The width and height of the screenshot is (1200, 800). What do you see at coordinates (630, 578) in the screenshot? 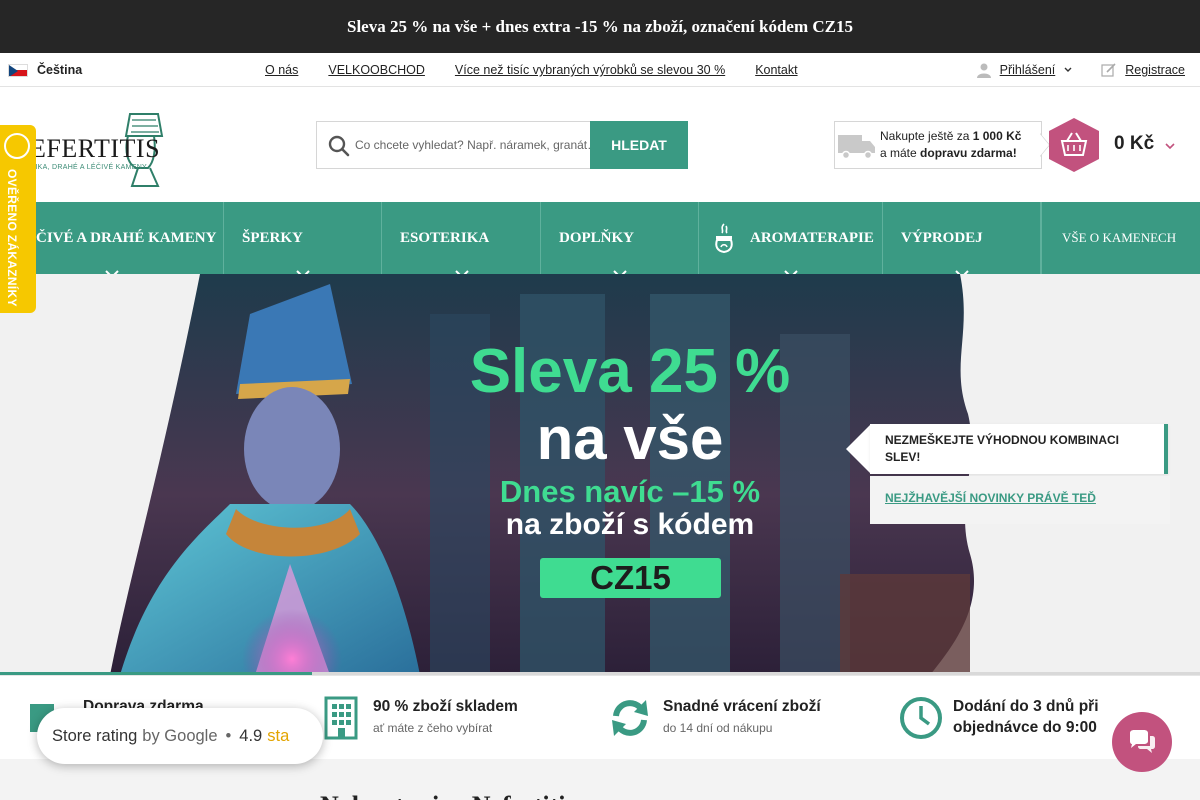
I see `hero-discount-code: CZ15` at bounding box center [630, 578].